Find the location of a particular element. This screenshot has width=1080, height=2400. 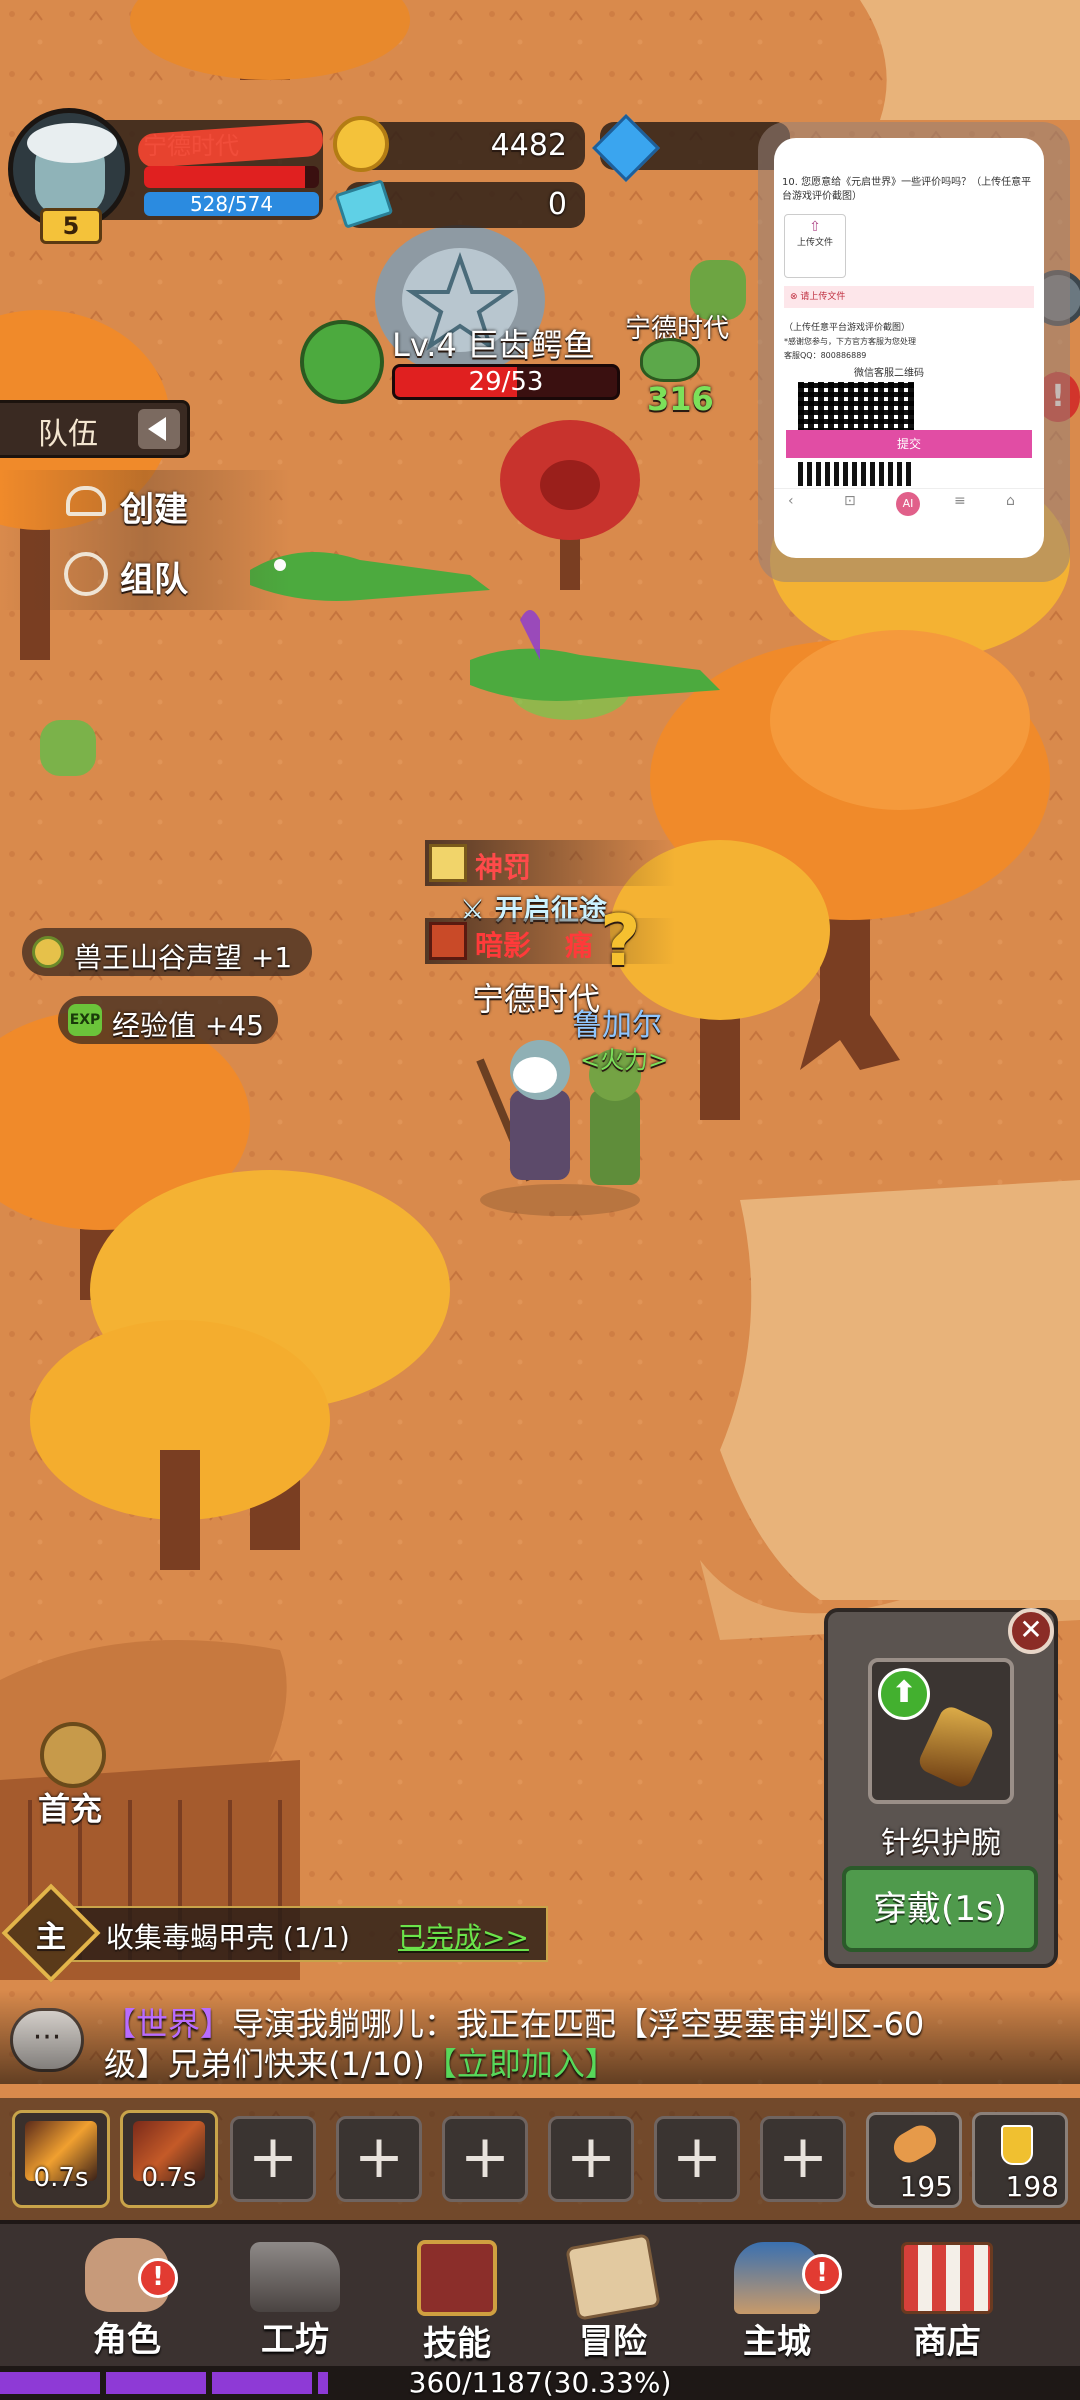

qr-code-lower is located at coordinates (856, 474).